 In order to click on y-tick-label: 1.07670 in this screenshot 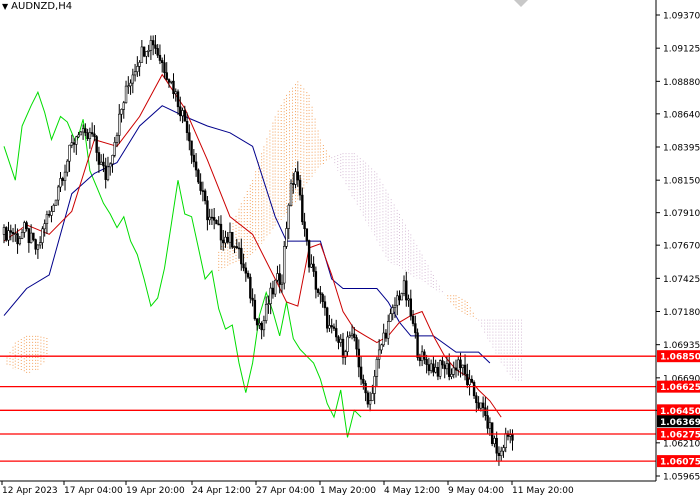, I will do `click(681, 247)`.